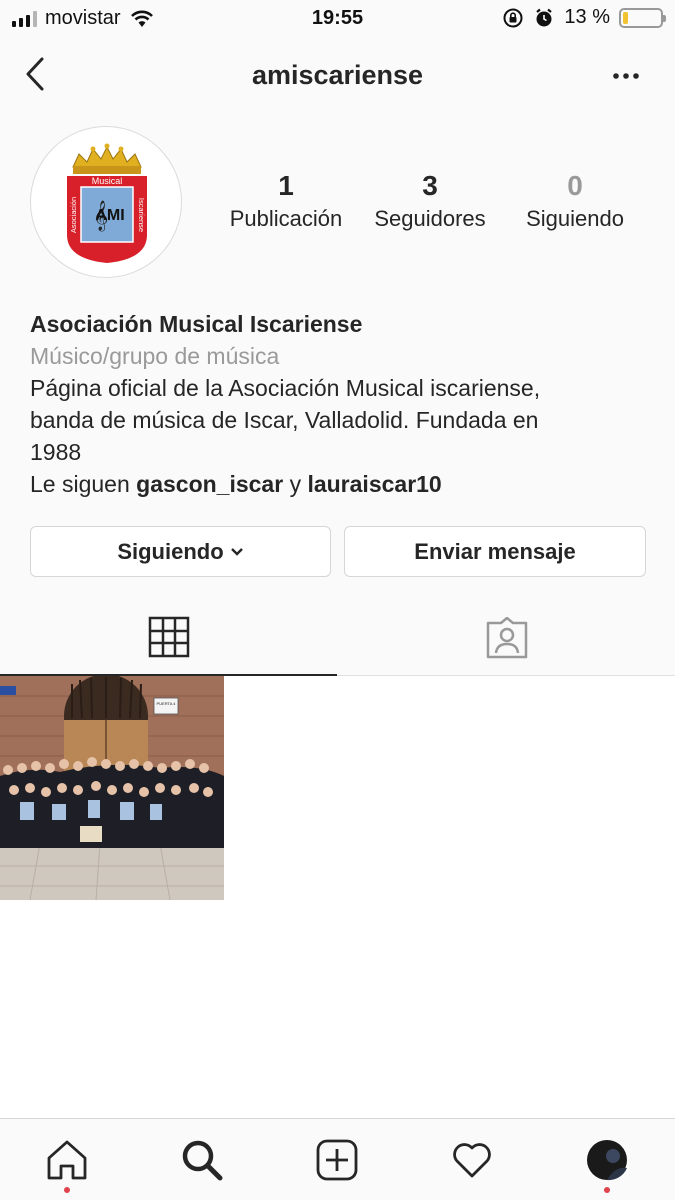  I want to click on group-photo-image: PUERTA 4, so click(112, 788).